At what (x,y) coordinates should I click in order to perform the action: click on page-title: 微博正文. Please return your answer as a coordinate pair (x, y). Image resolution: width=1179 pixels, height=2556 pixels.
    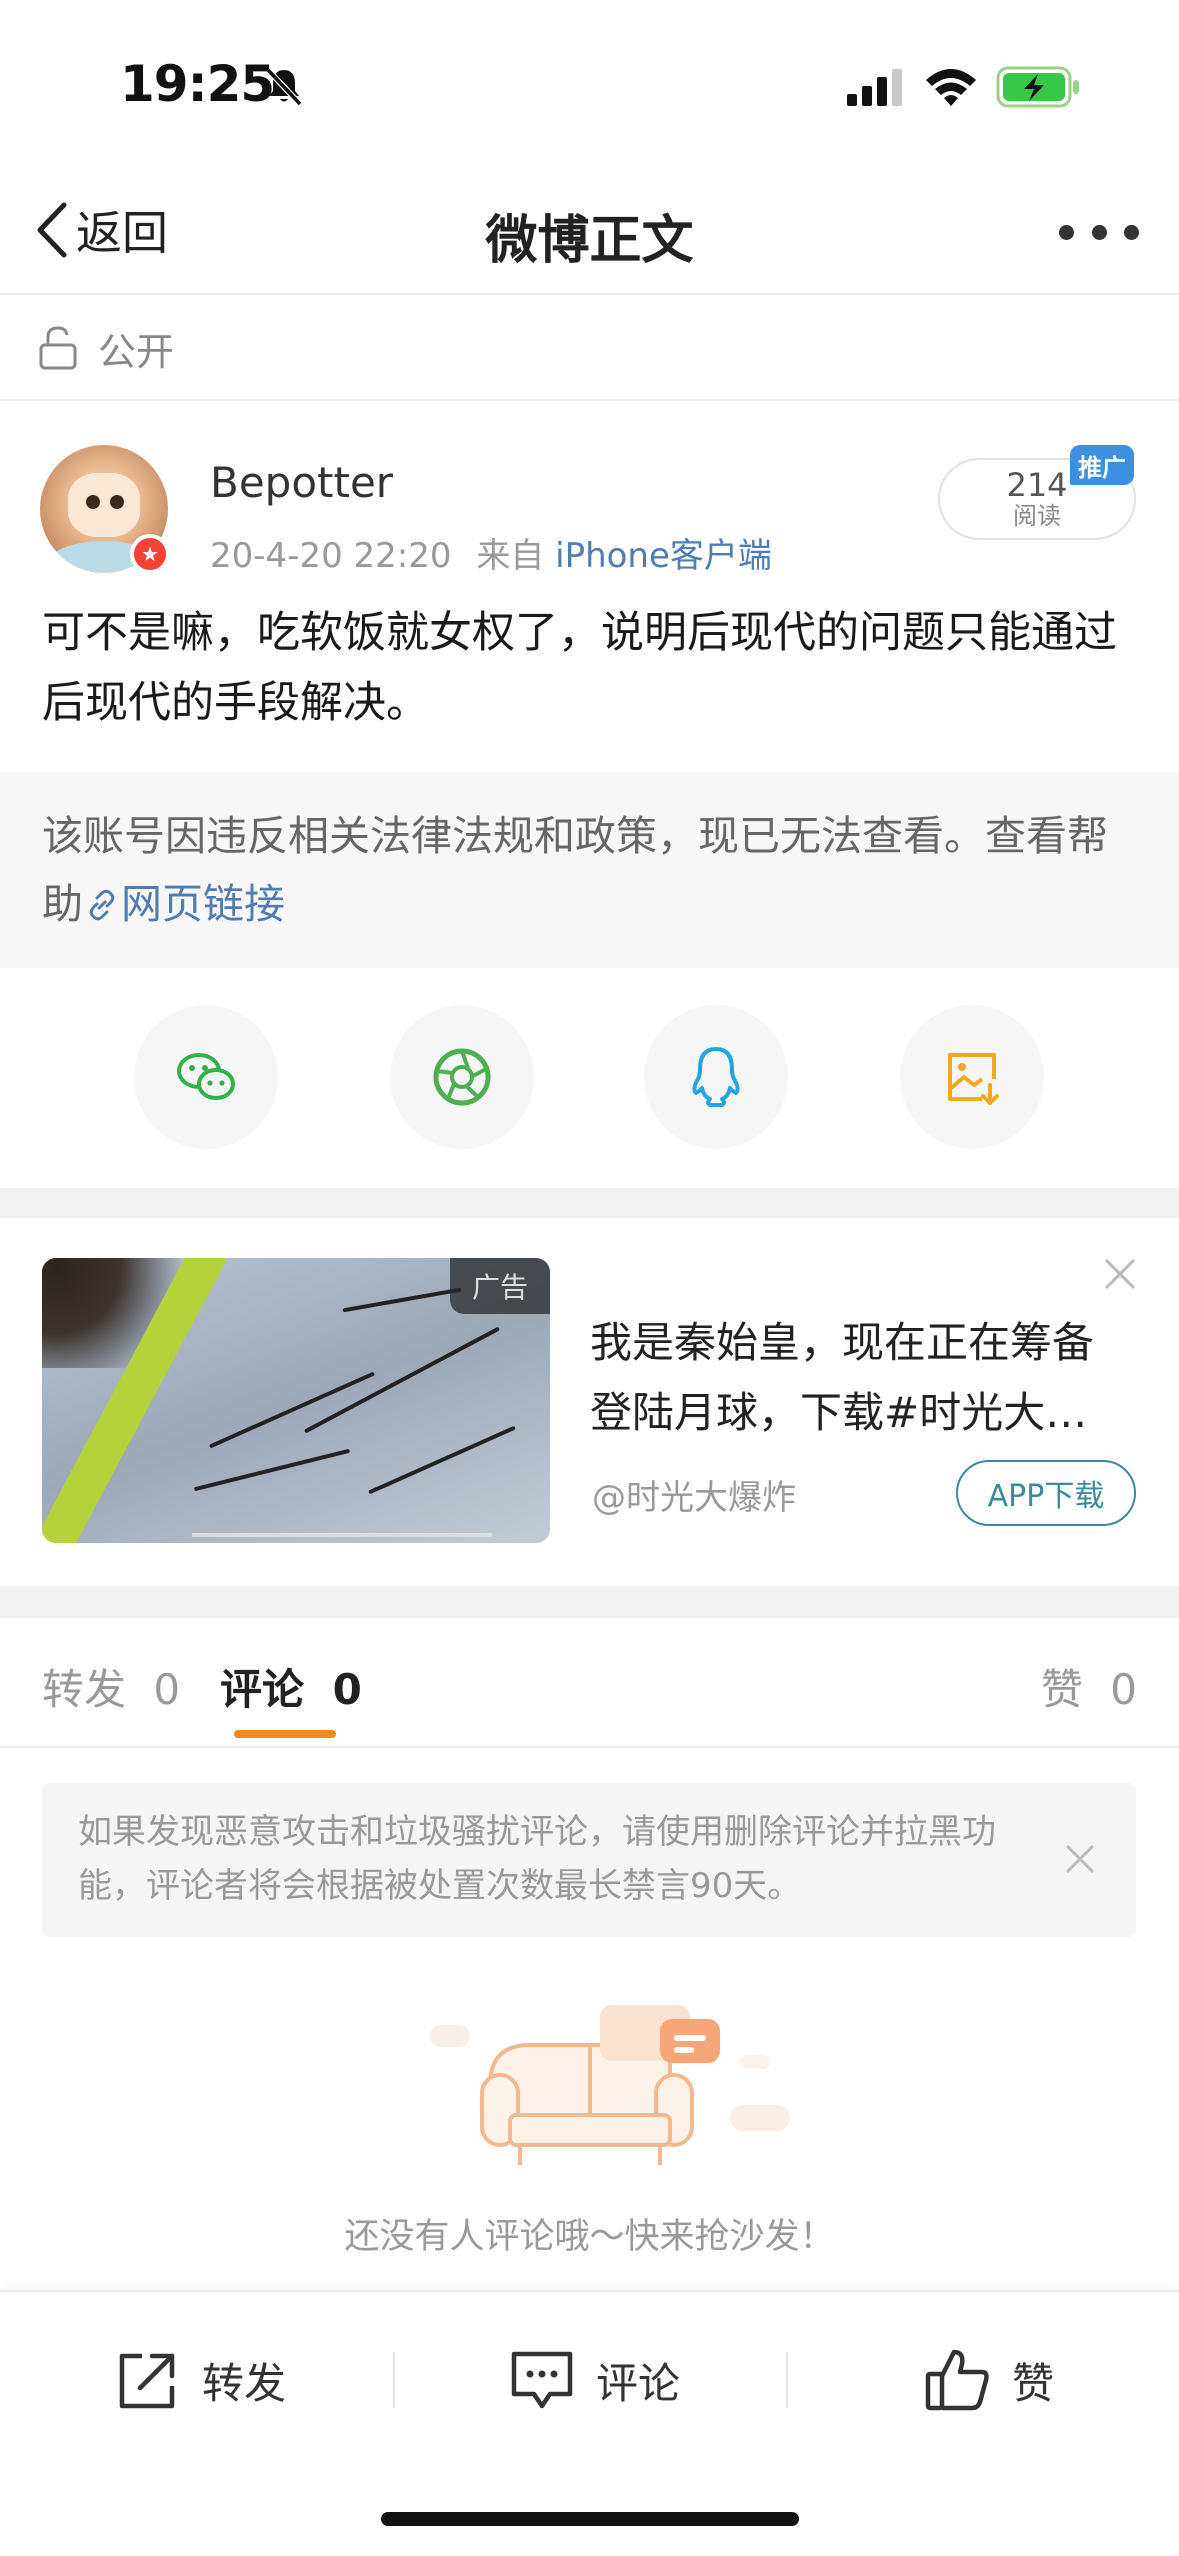
    Looking at the image, I should click on (589, 241).